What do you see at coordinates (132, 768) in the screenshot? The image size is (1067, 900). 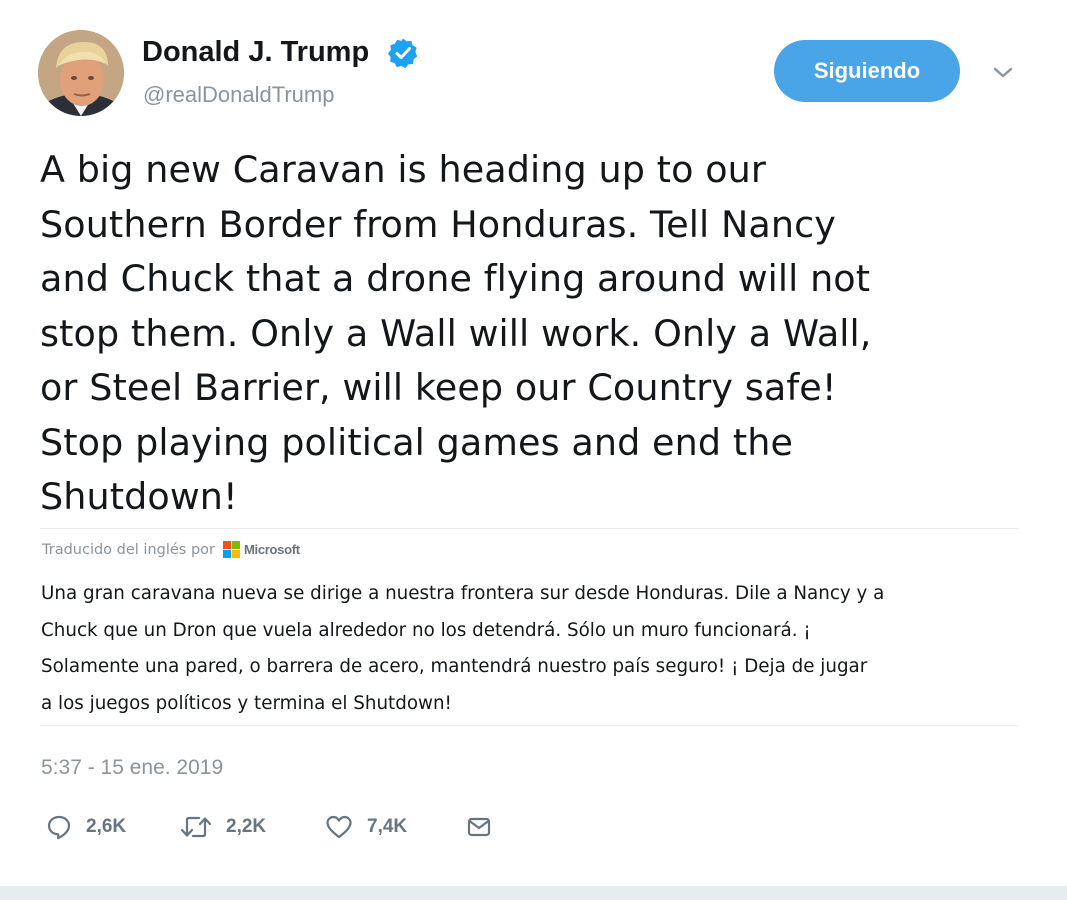 I see `tweet-timestamp: 5:37 - 15 ene. 2019` at bounding box center [132, 768].